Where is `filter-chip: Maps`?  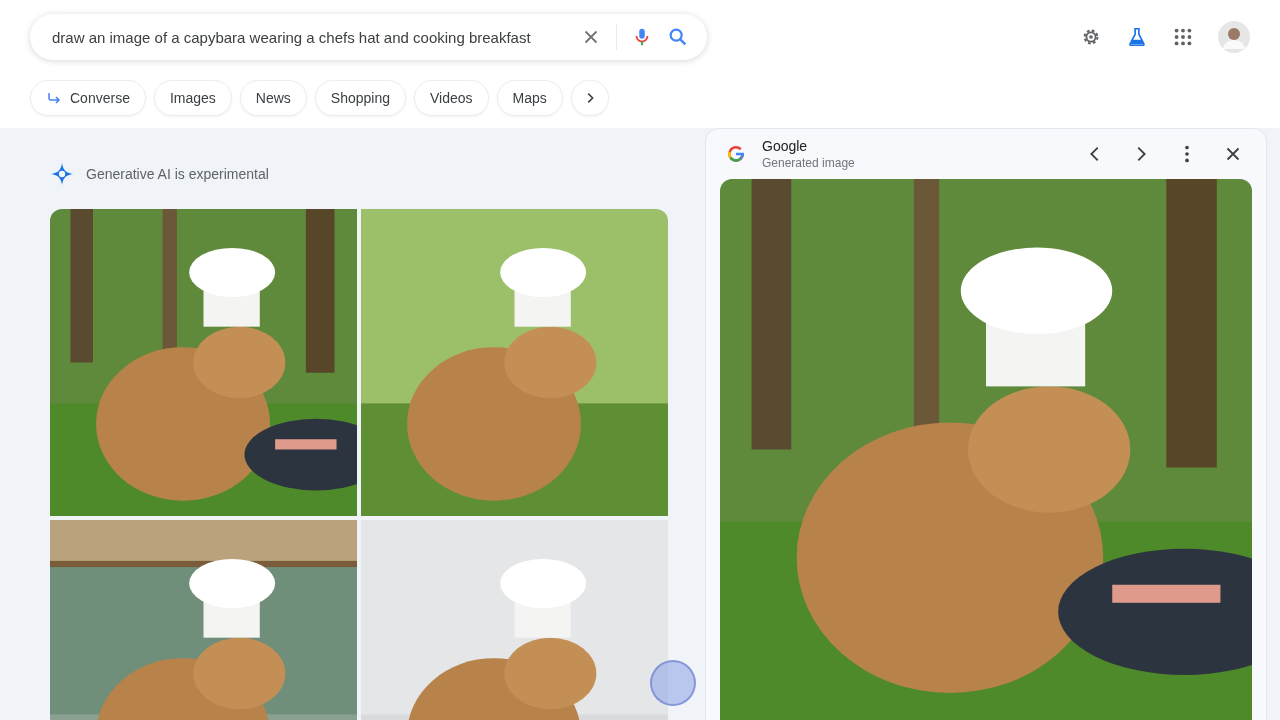
filter-chip: Maps is located at coordinates (529, 98).